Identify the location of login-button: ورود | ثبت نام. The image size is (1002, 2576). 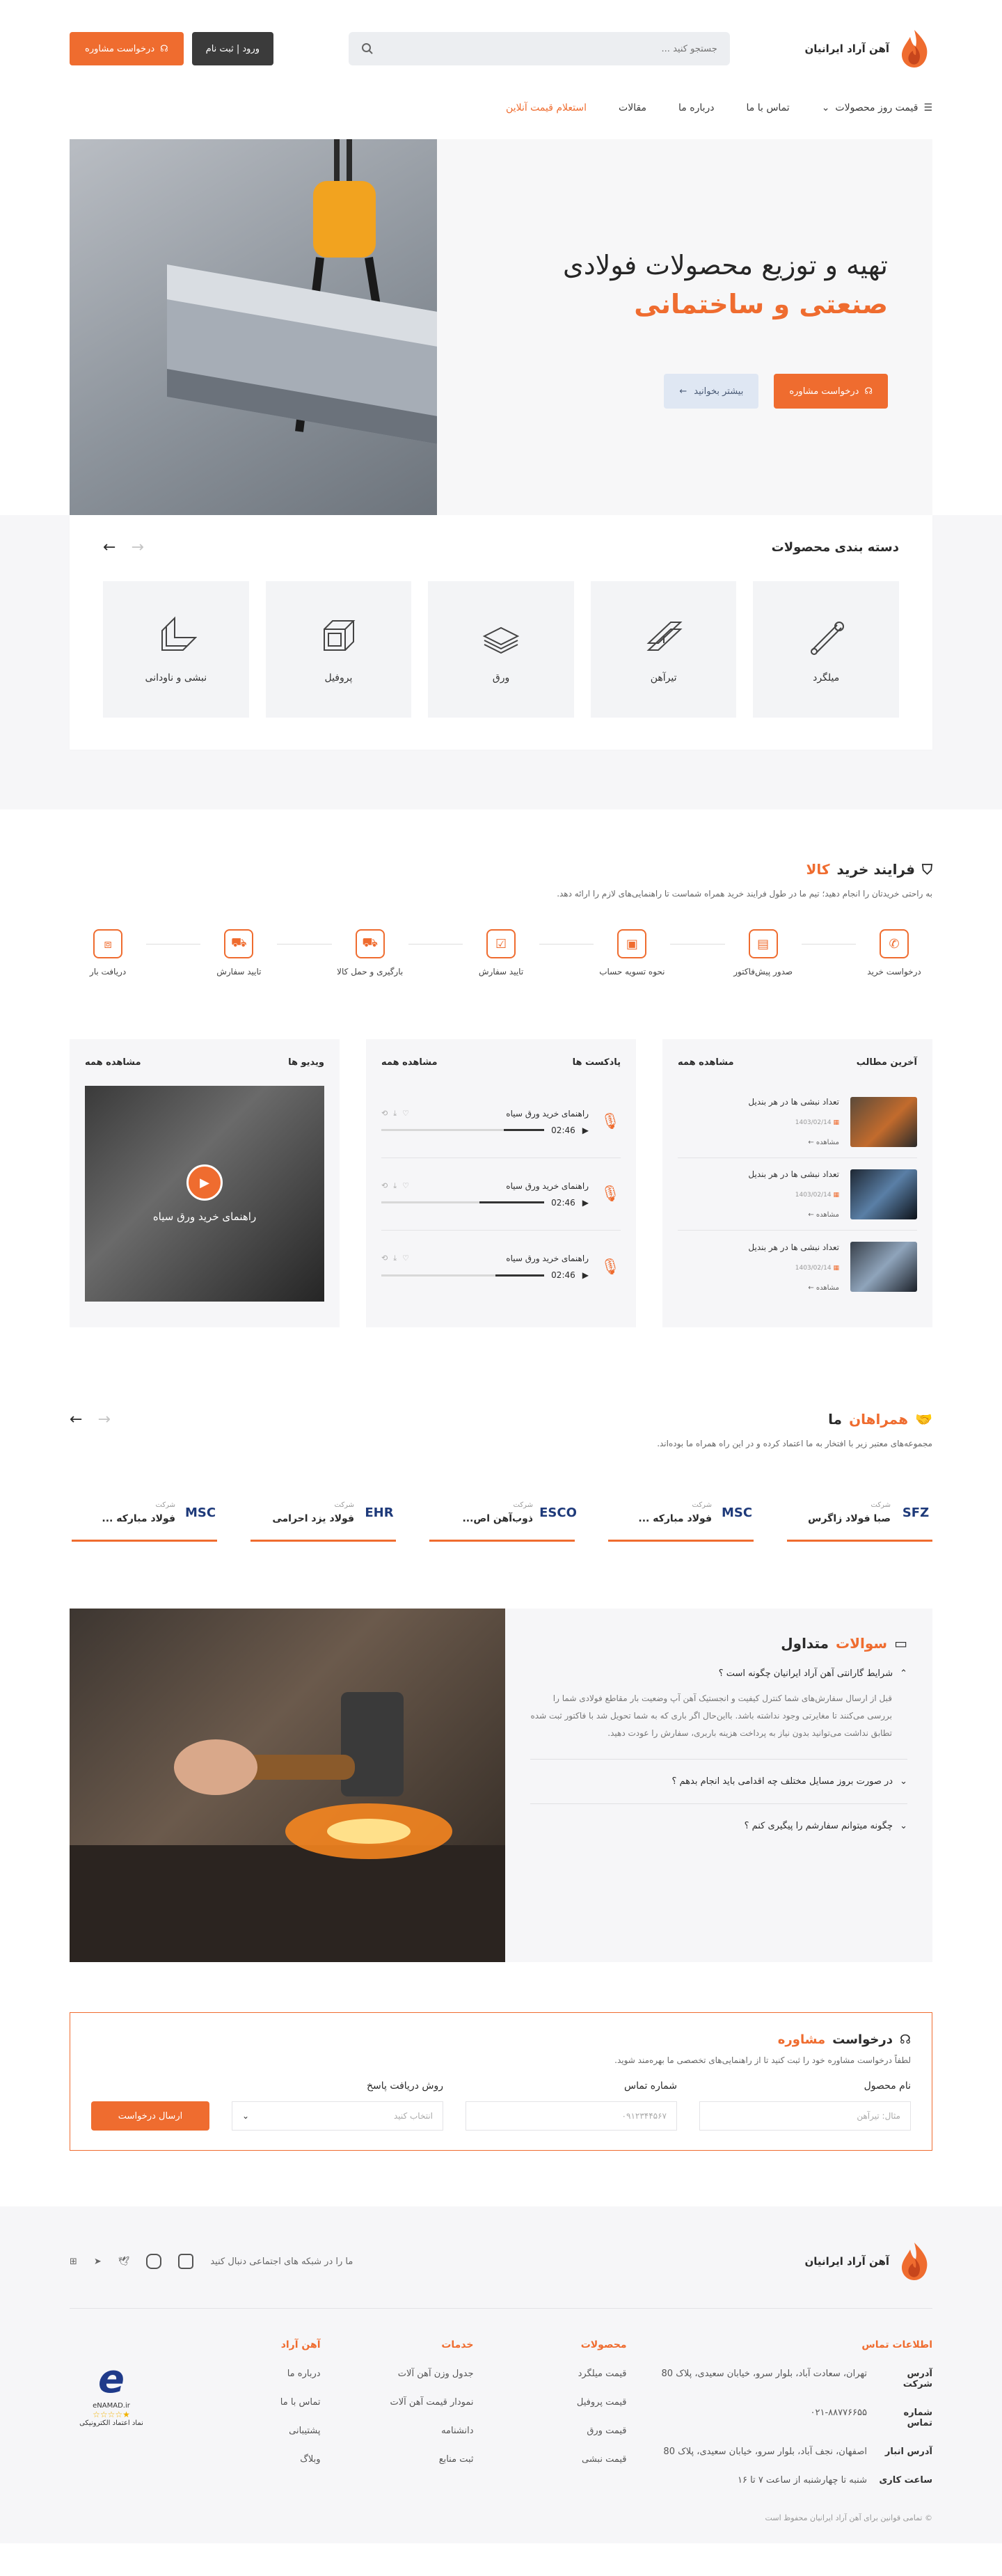
(232, 48).